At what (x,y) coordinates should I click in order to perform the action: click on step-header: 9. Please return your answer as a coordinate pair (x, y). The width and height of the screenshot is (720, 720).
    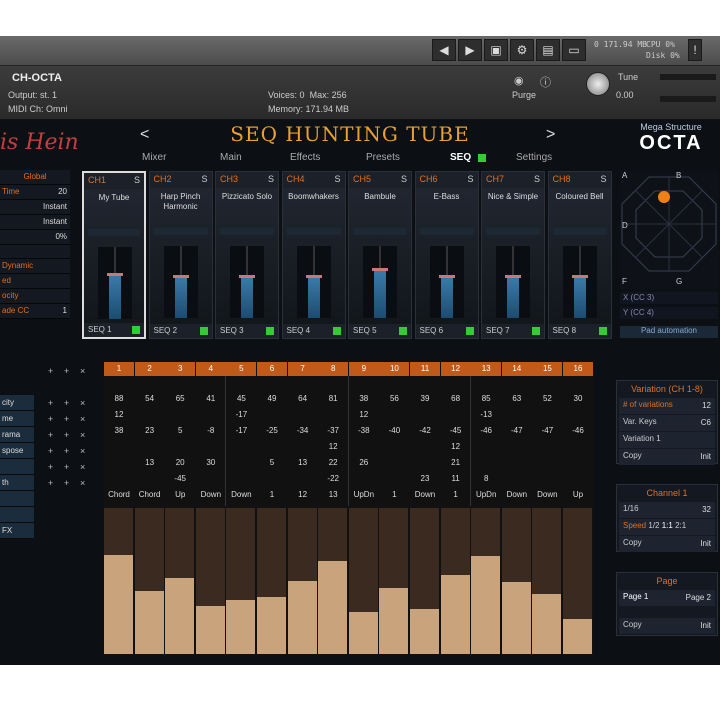
    Looking at the image, I should click on (363, 369).